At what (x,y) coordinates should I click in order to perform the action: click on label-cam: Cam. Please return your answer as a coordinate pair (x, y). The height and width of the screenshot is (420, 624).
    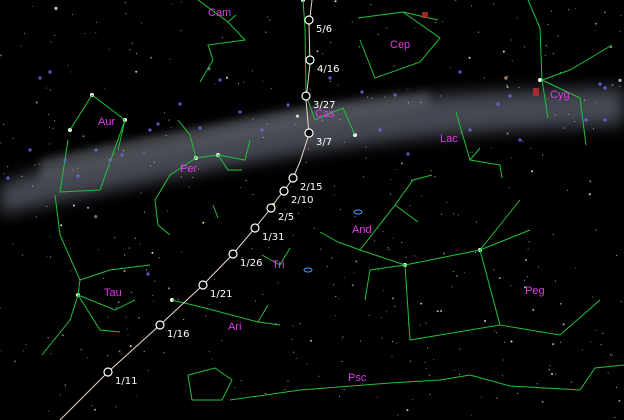
    Looking at the image, I should click on (219, 13).